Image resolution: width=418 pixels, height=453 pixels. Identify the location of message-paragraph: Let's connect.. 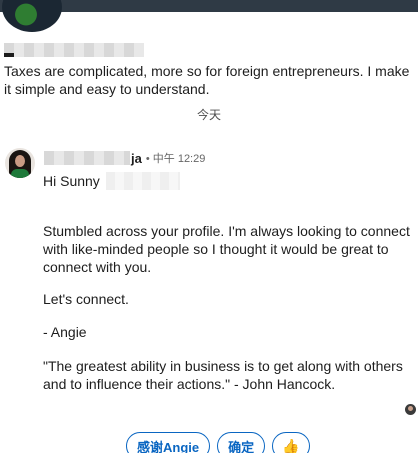
(86, 299).